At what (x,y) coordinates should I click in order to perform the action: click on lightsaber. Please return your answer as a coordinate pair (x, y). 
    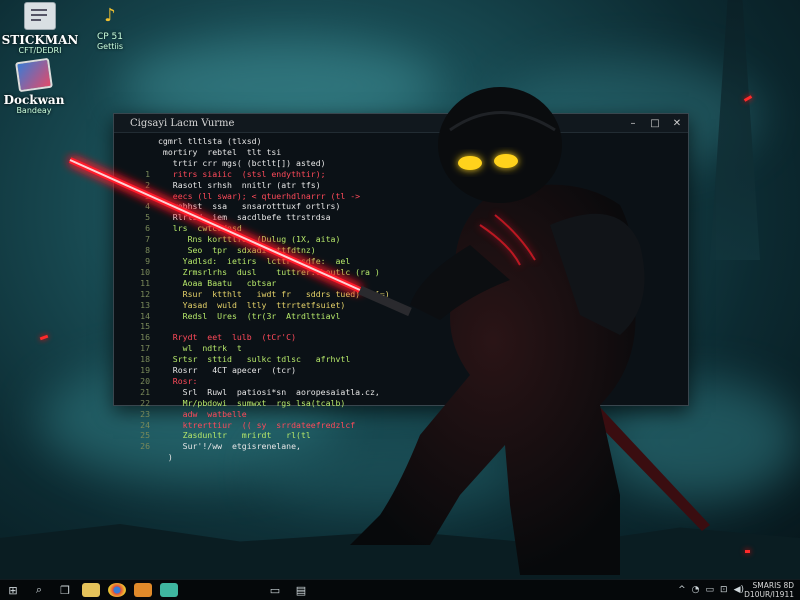
    Looking at the image, I should click on (240, 237).